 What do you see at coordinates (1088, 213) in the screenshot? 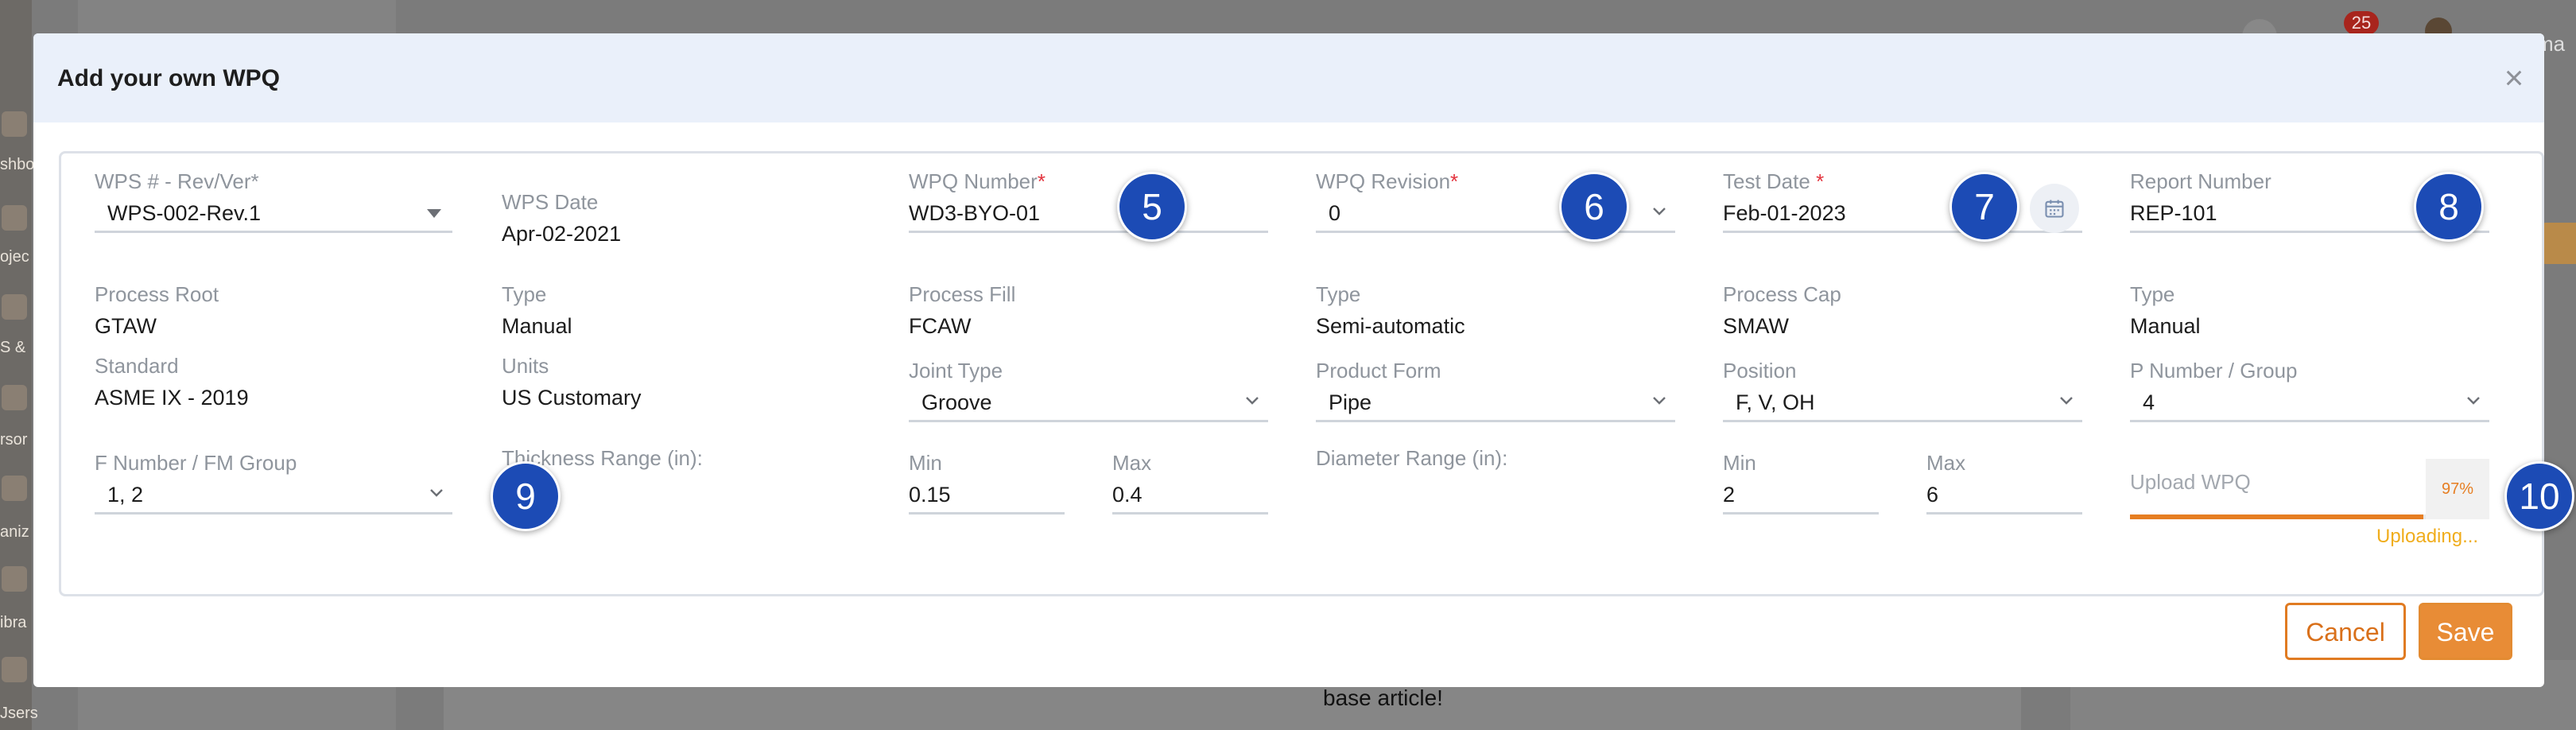
I see `wpq-number-input: WD3-BYO-01` at bounding box center [1088, 213].